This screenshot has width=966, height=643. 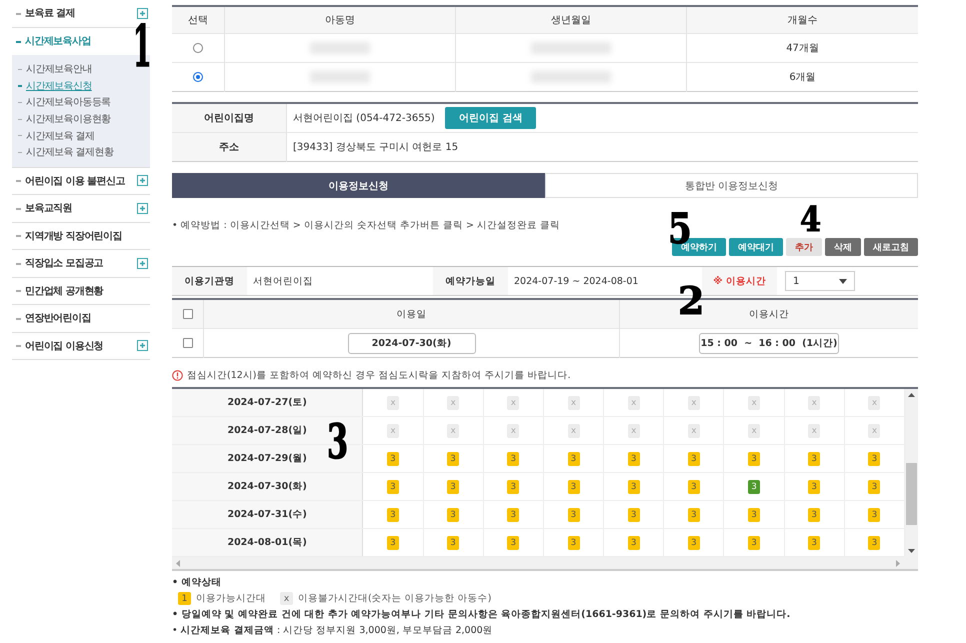 What do you see at coordinates (184, 598) in the screenshot?
I see `status-badge: 1` at bounding box center [184, 598].